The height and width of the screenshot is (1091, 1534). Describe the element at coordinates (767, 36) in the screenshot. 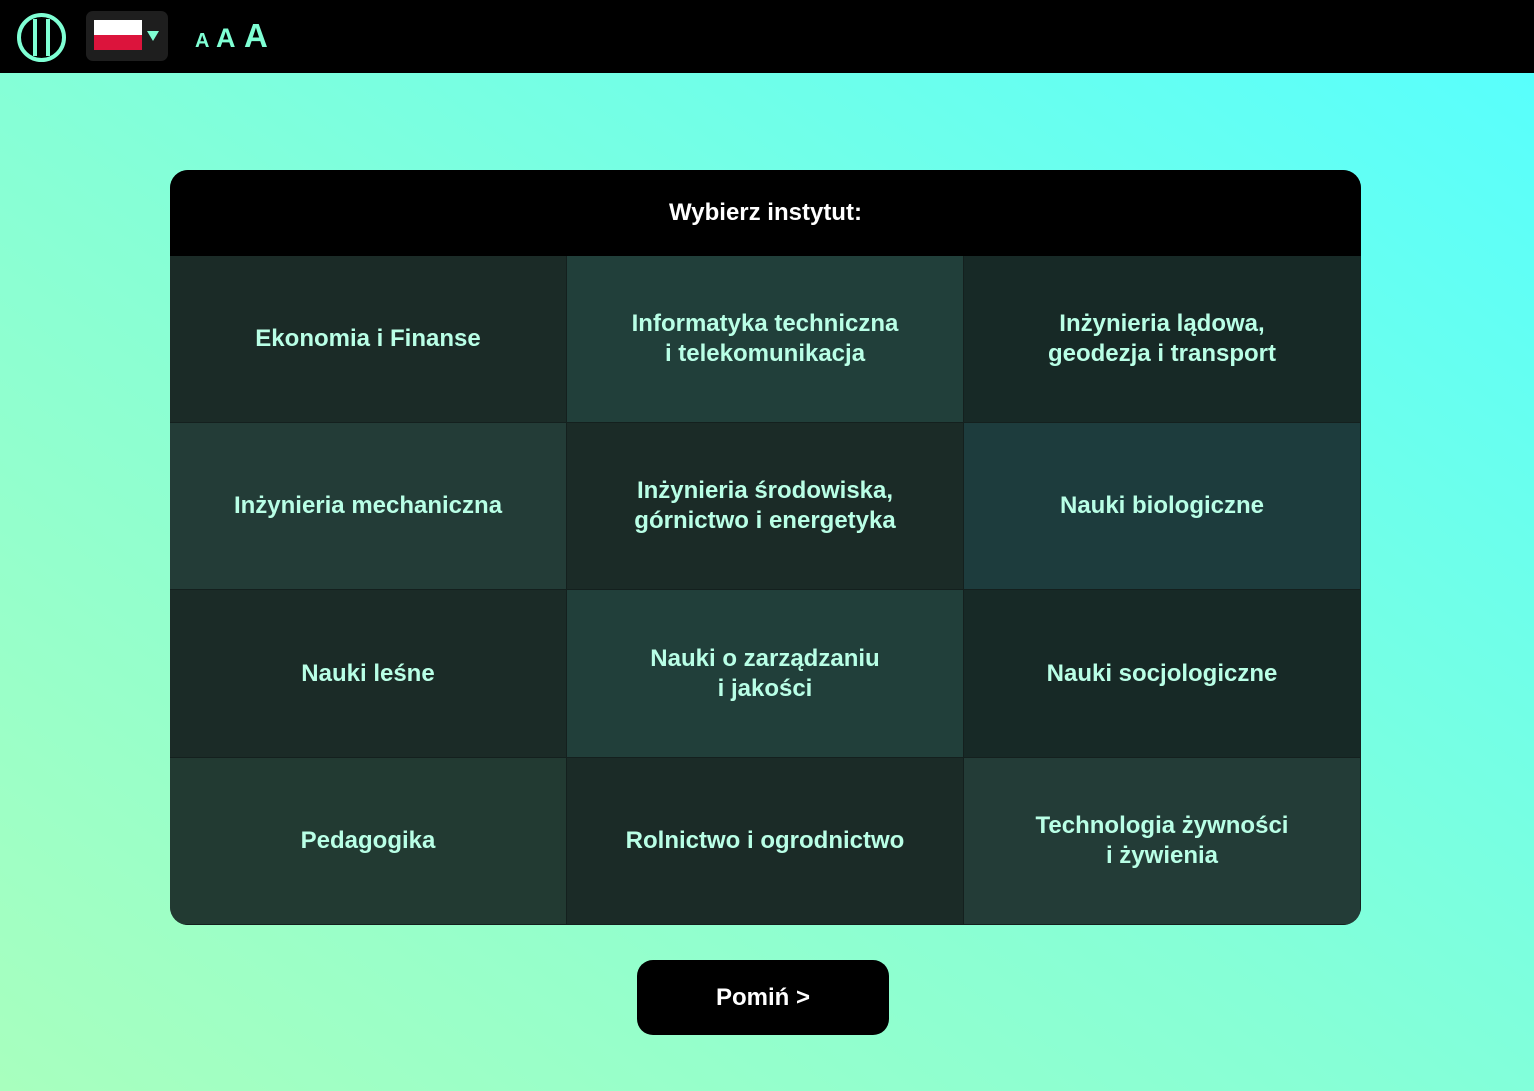

I see `top-bar: A A A` at that location.